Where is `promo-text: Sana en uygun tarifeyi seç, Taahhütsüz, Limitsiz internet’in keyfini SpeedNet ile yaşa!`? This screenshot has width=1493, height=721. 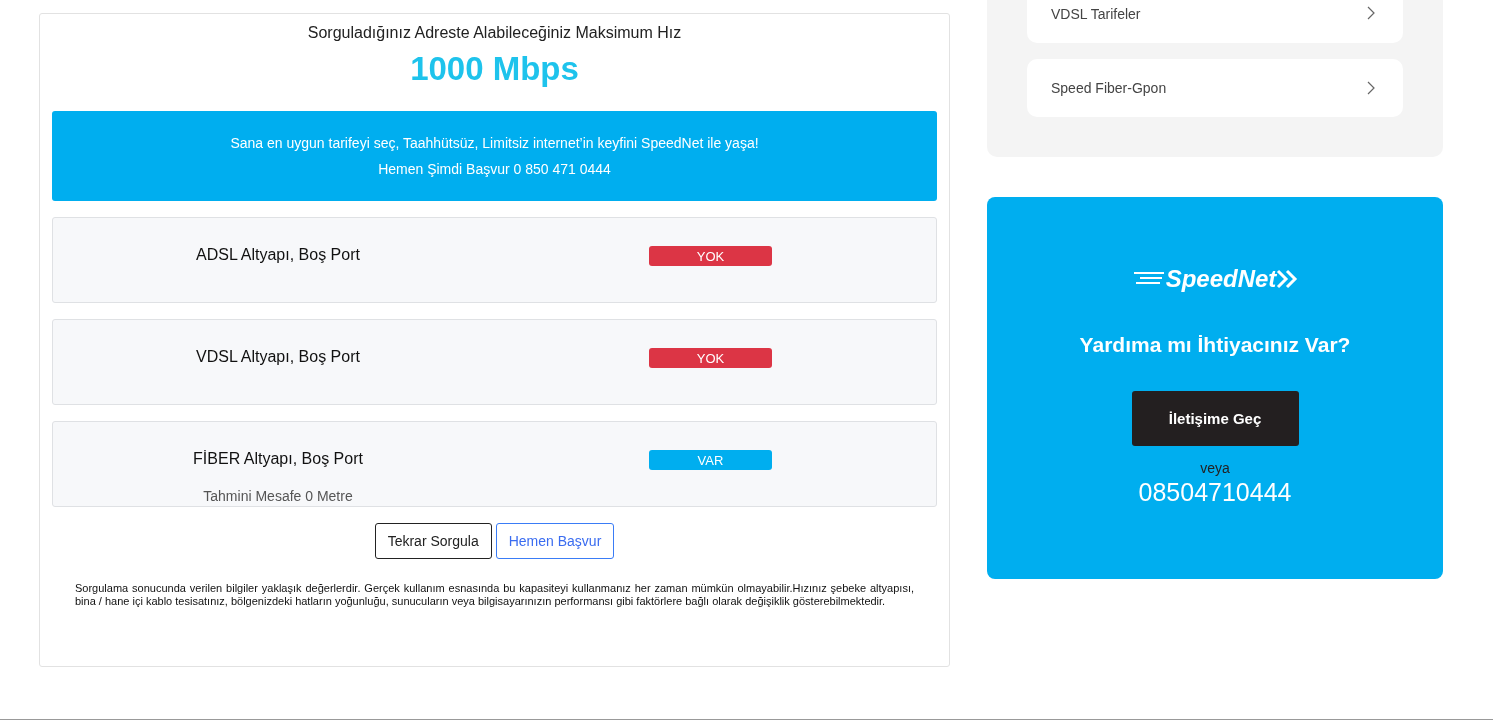 promo-text: Sana en uygun tarifeyi seç, Taahhütsüz, Limitsiz internet’in keyfini SpeedNet ile yaşa! is located at coordinates (494, 143).